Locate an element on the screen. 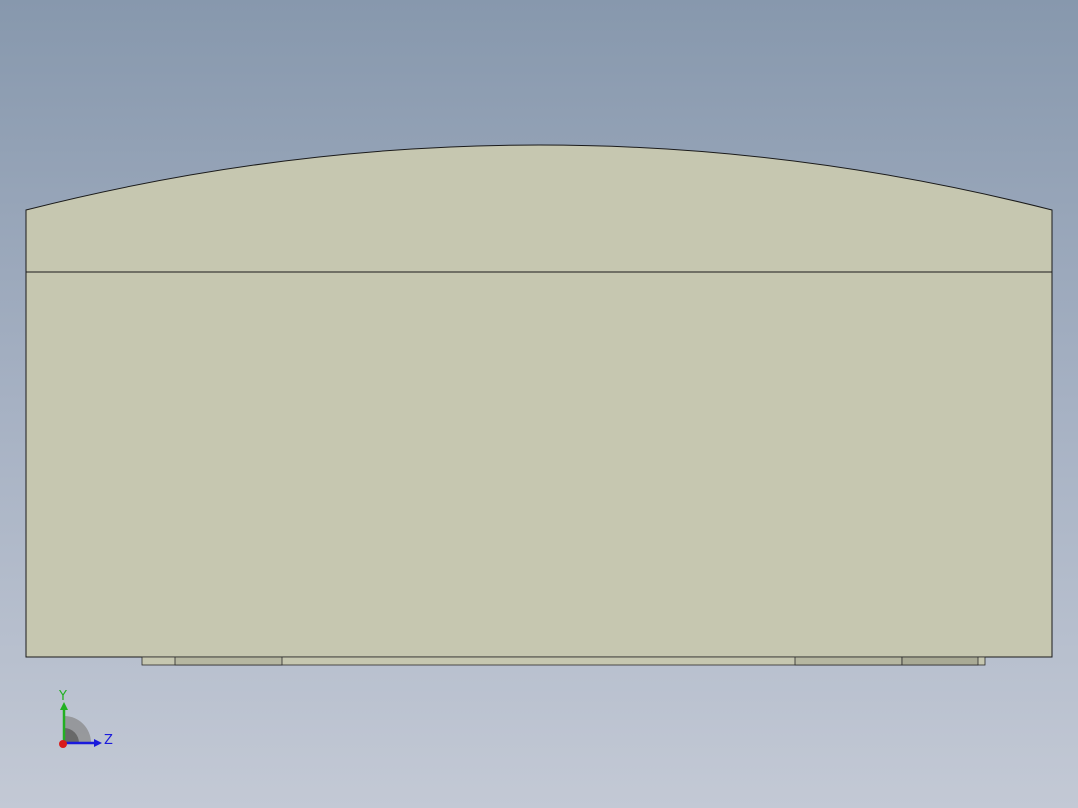  x-axis-dot is located at coordinates (63, 744).